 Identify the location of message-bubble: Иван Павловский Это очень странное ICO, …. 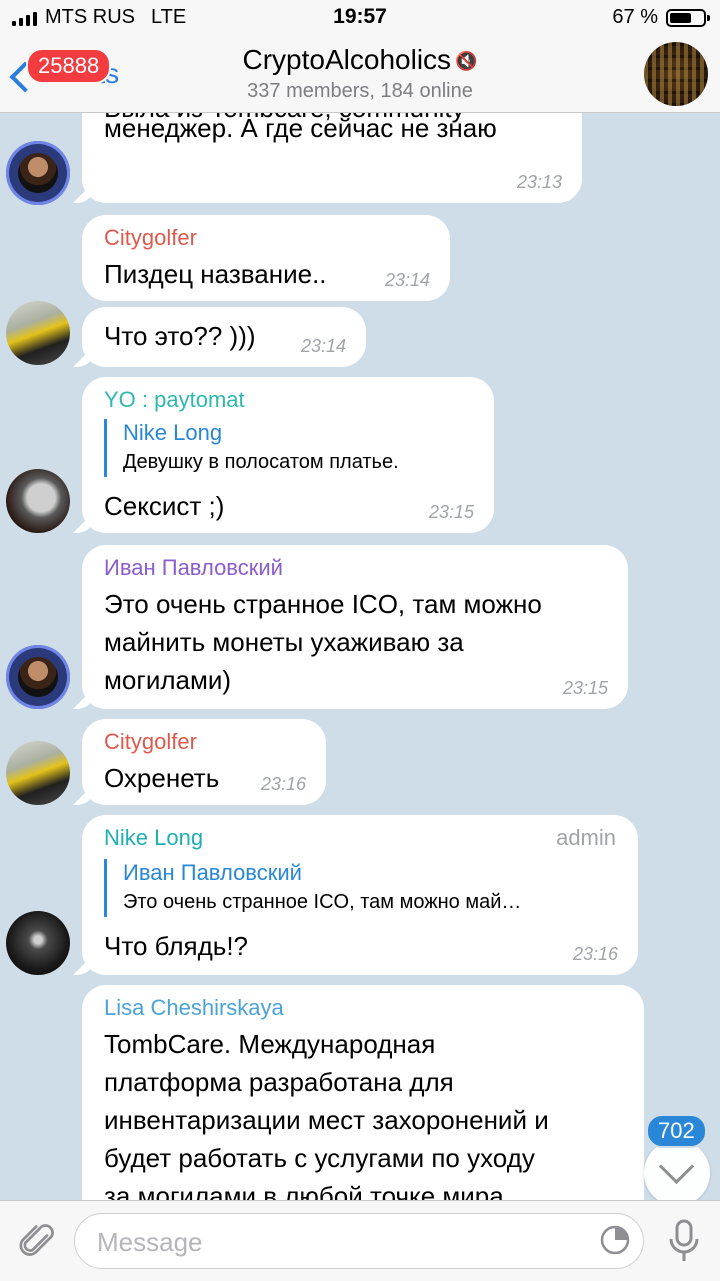
(355, 627).